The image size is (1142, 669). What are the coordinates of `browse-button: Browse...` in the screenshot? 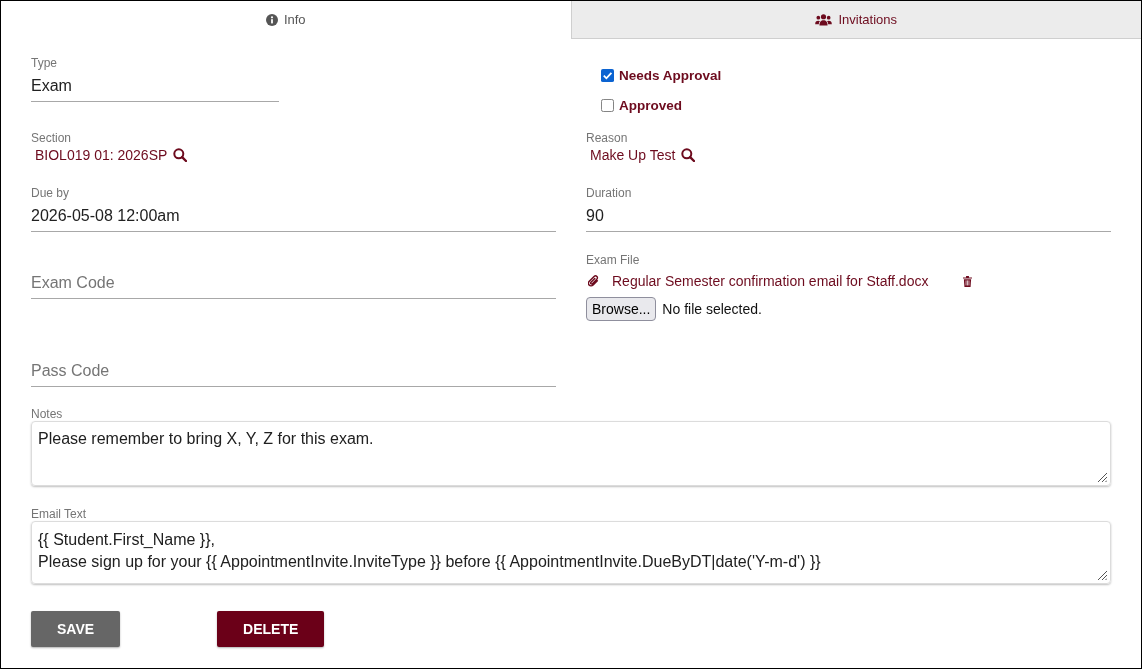 It's located at (621, 309).